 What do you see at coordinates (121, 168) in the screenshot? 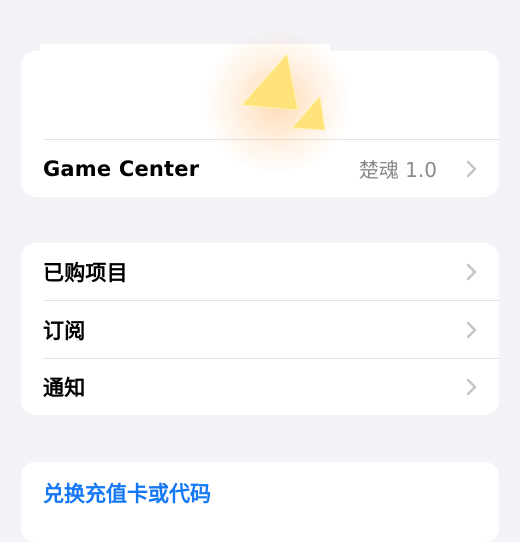
I see `game-center-label: Game Center` at bounding box center [121, 168].